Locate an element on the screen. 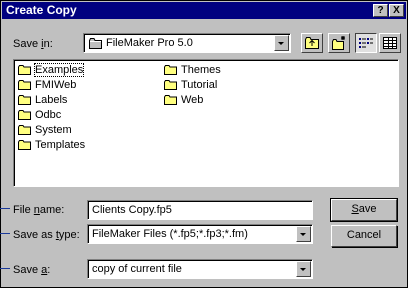  list-view-icon is located at coordinates (366, 43).